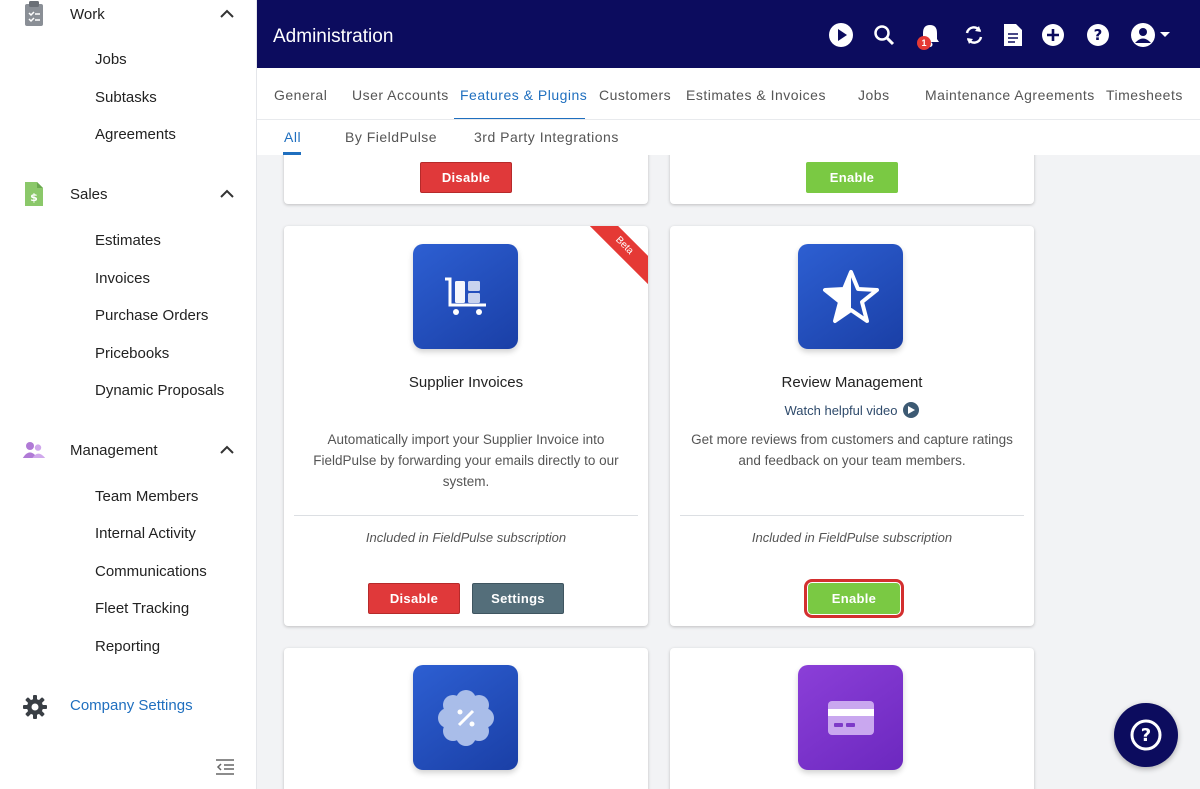 This screenshot has height=789, width=1200. I want to click on credit-card-icon, so click(850, 717).